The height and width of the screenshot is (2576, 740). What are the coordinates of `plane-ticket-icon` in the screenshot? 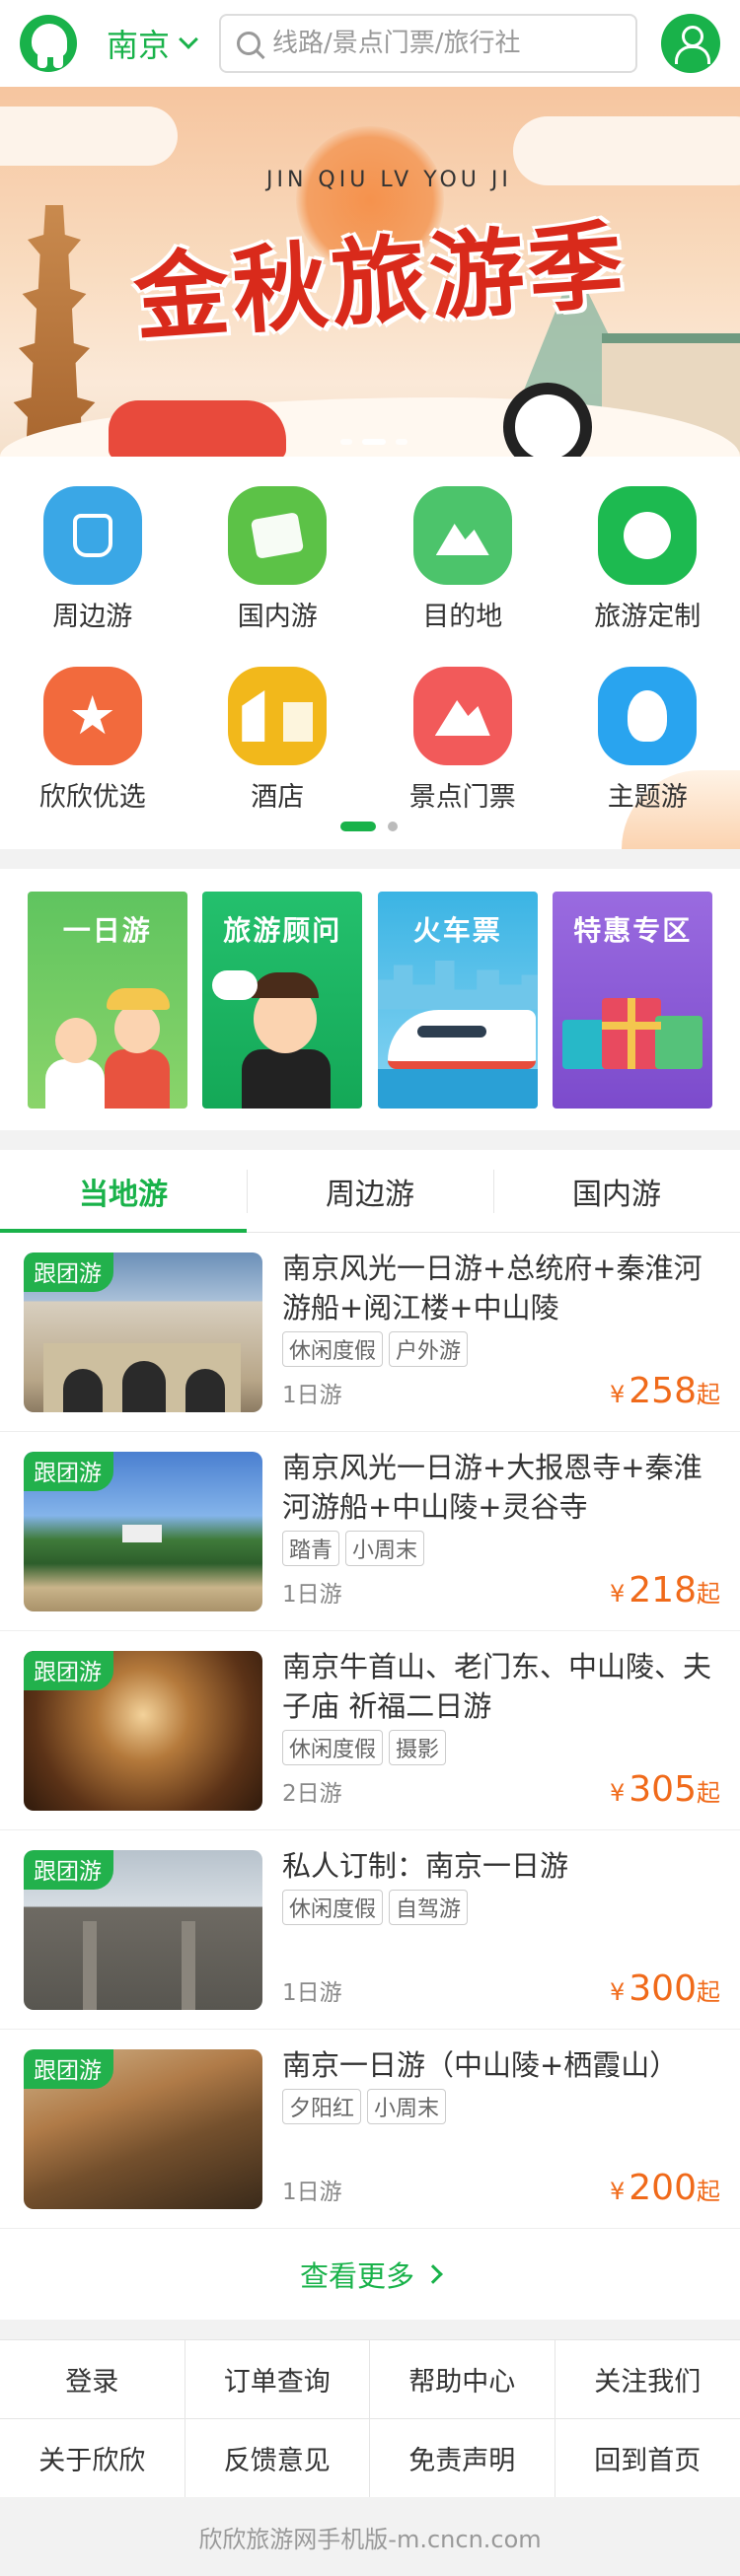 It's located at (278, 535).